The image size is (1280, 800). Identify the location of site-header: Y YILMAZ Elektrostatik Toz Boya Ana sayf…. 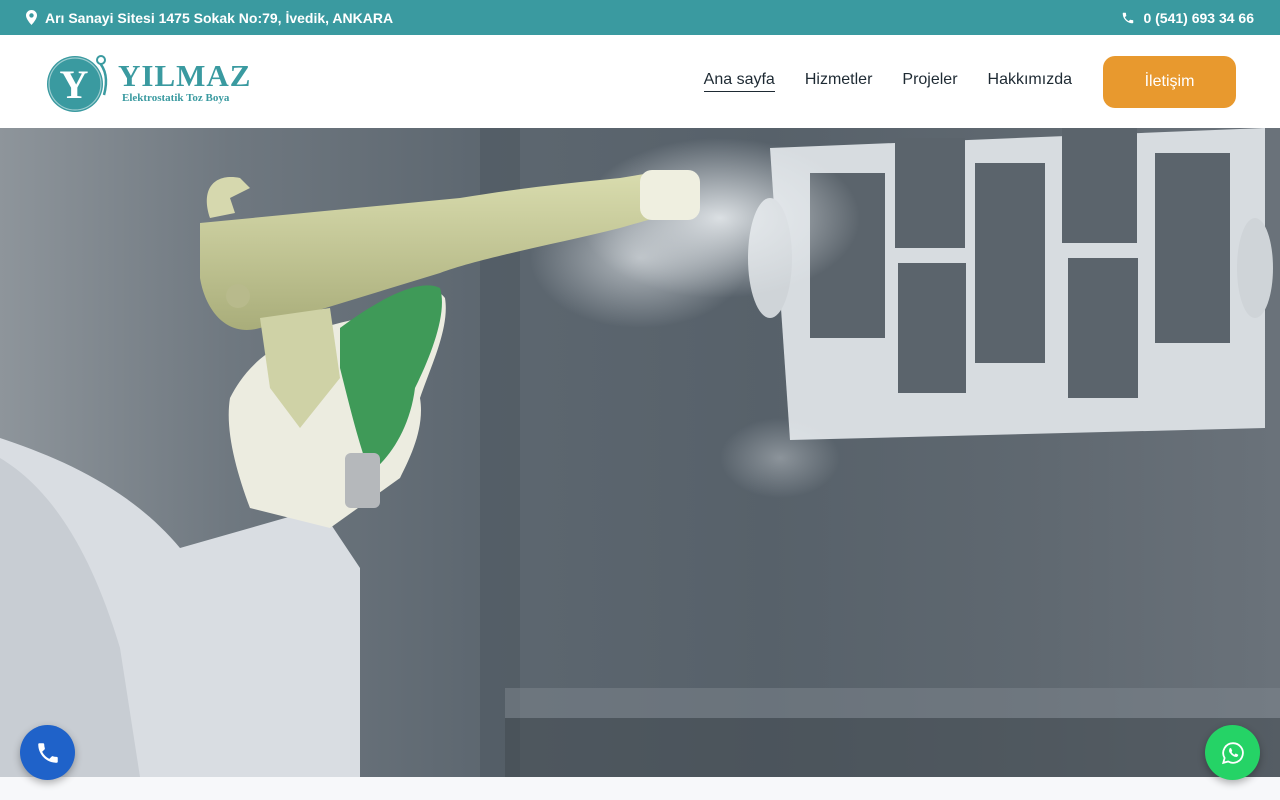
(640, 81).